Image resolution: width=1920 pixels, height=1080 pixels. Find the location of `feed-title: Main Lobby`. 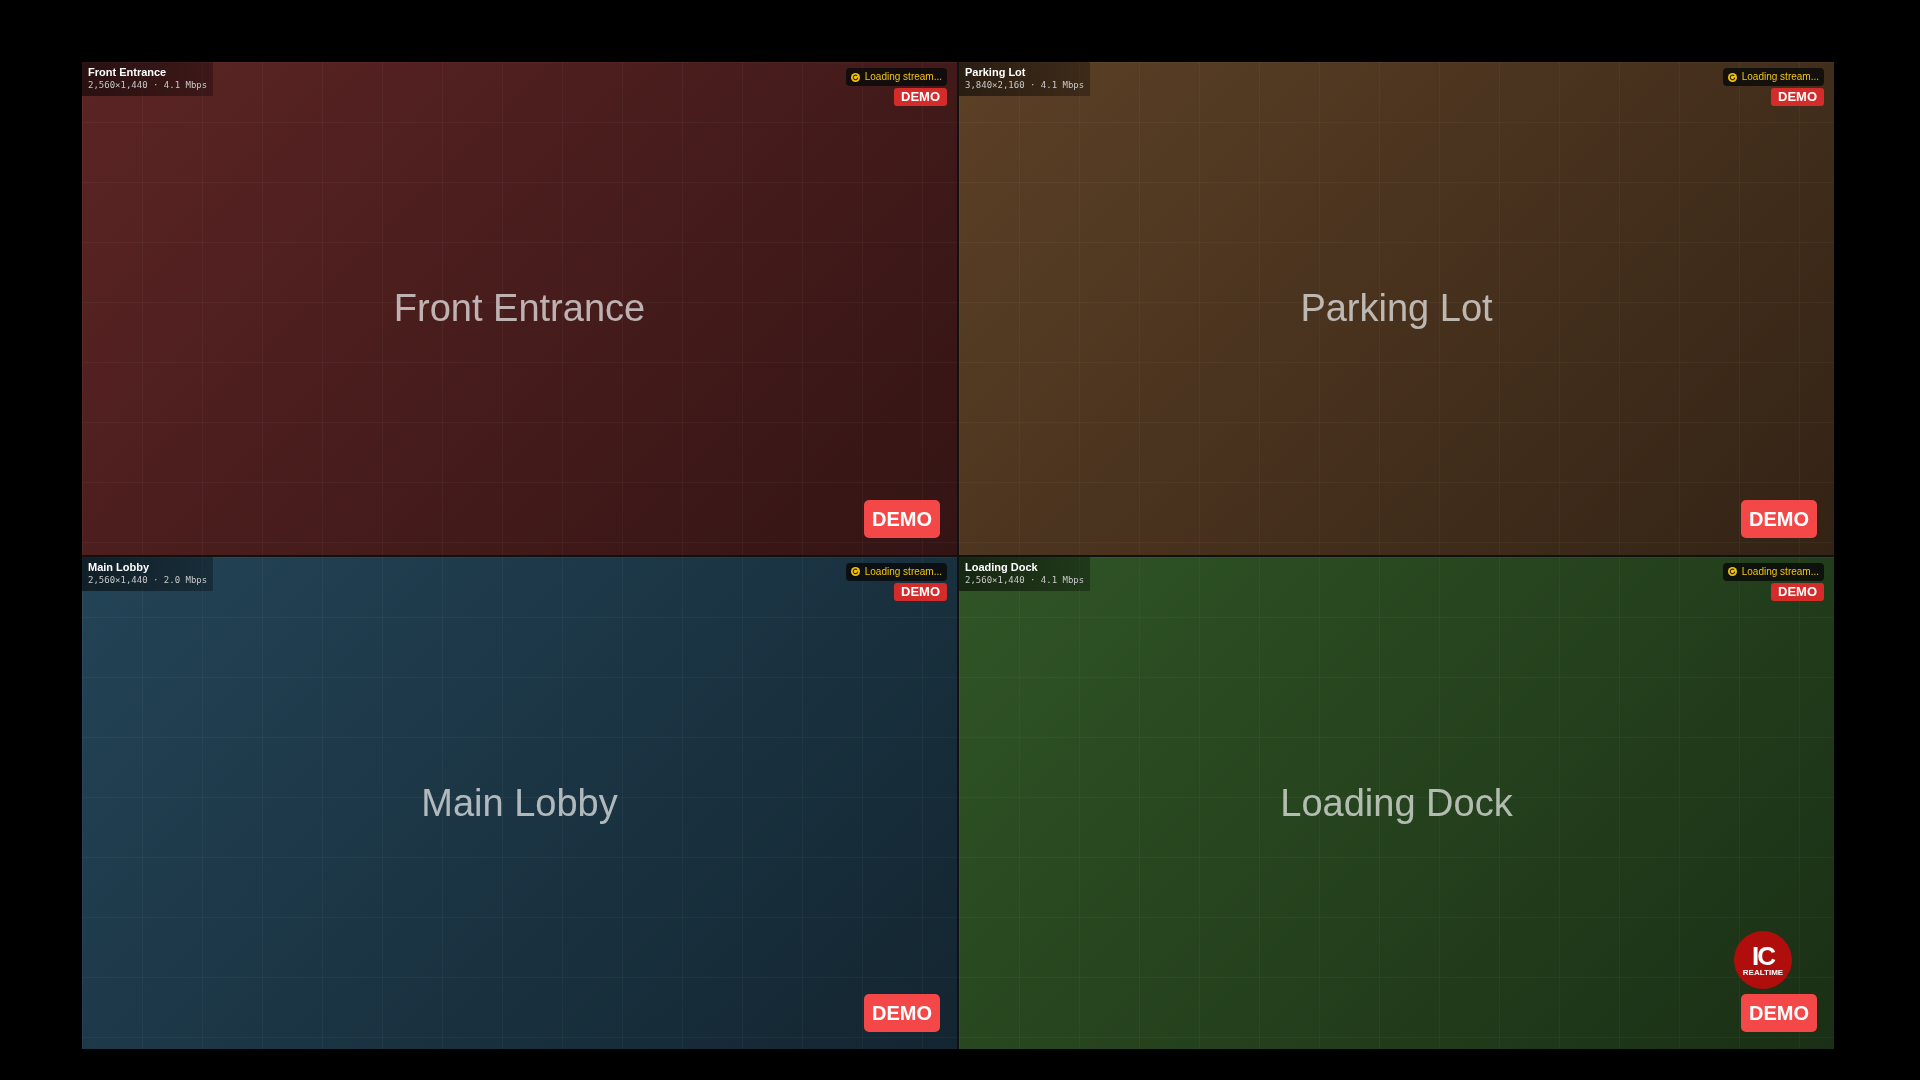

feed-title: Main Lobby is located at coordinates (519, 803).